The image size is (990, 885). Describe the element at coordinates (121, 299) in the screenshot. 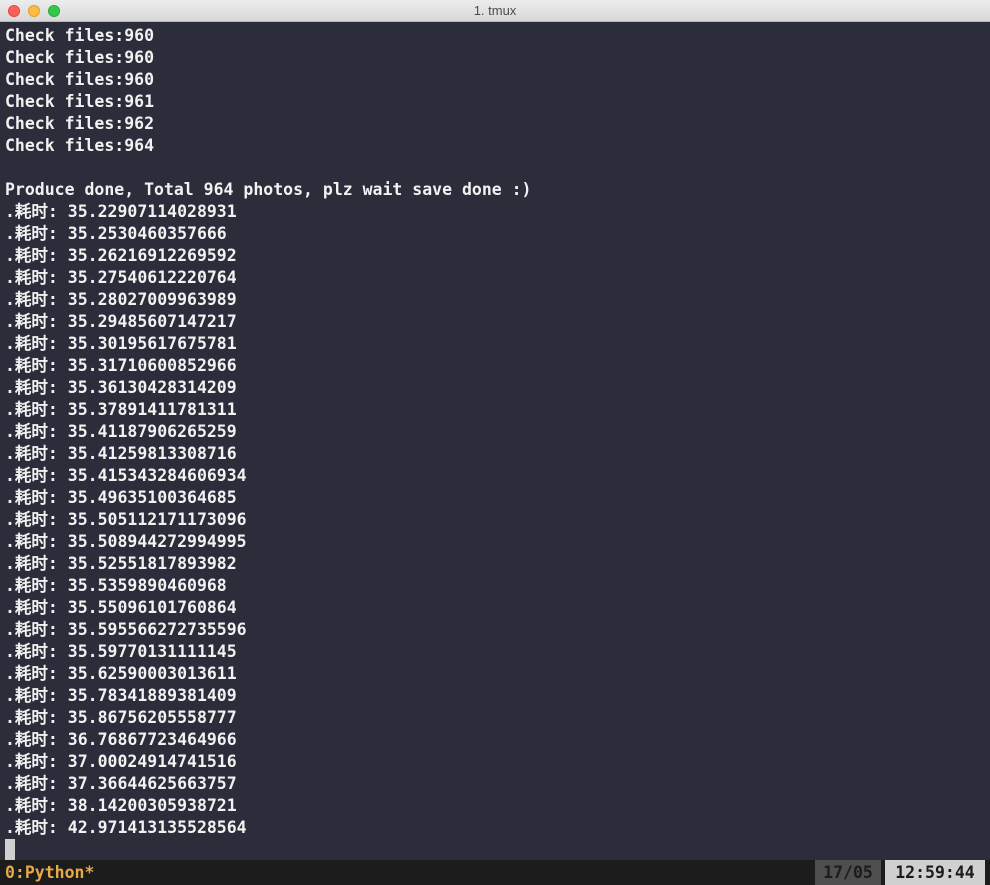

I see `terminal-line: .耗时: 35.28027009963989` at that location.